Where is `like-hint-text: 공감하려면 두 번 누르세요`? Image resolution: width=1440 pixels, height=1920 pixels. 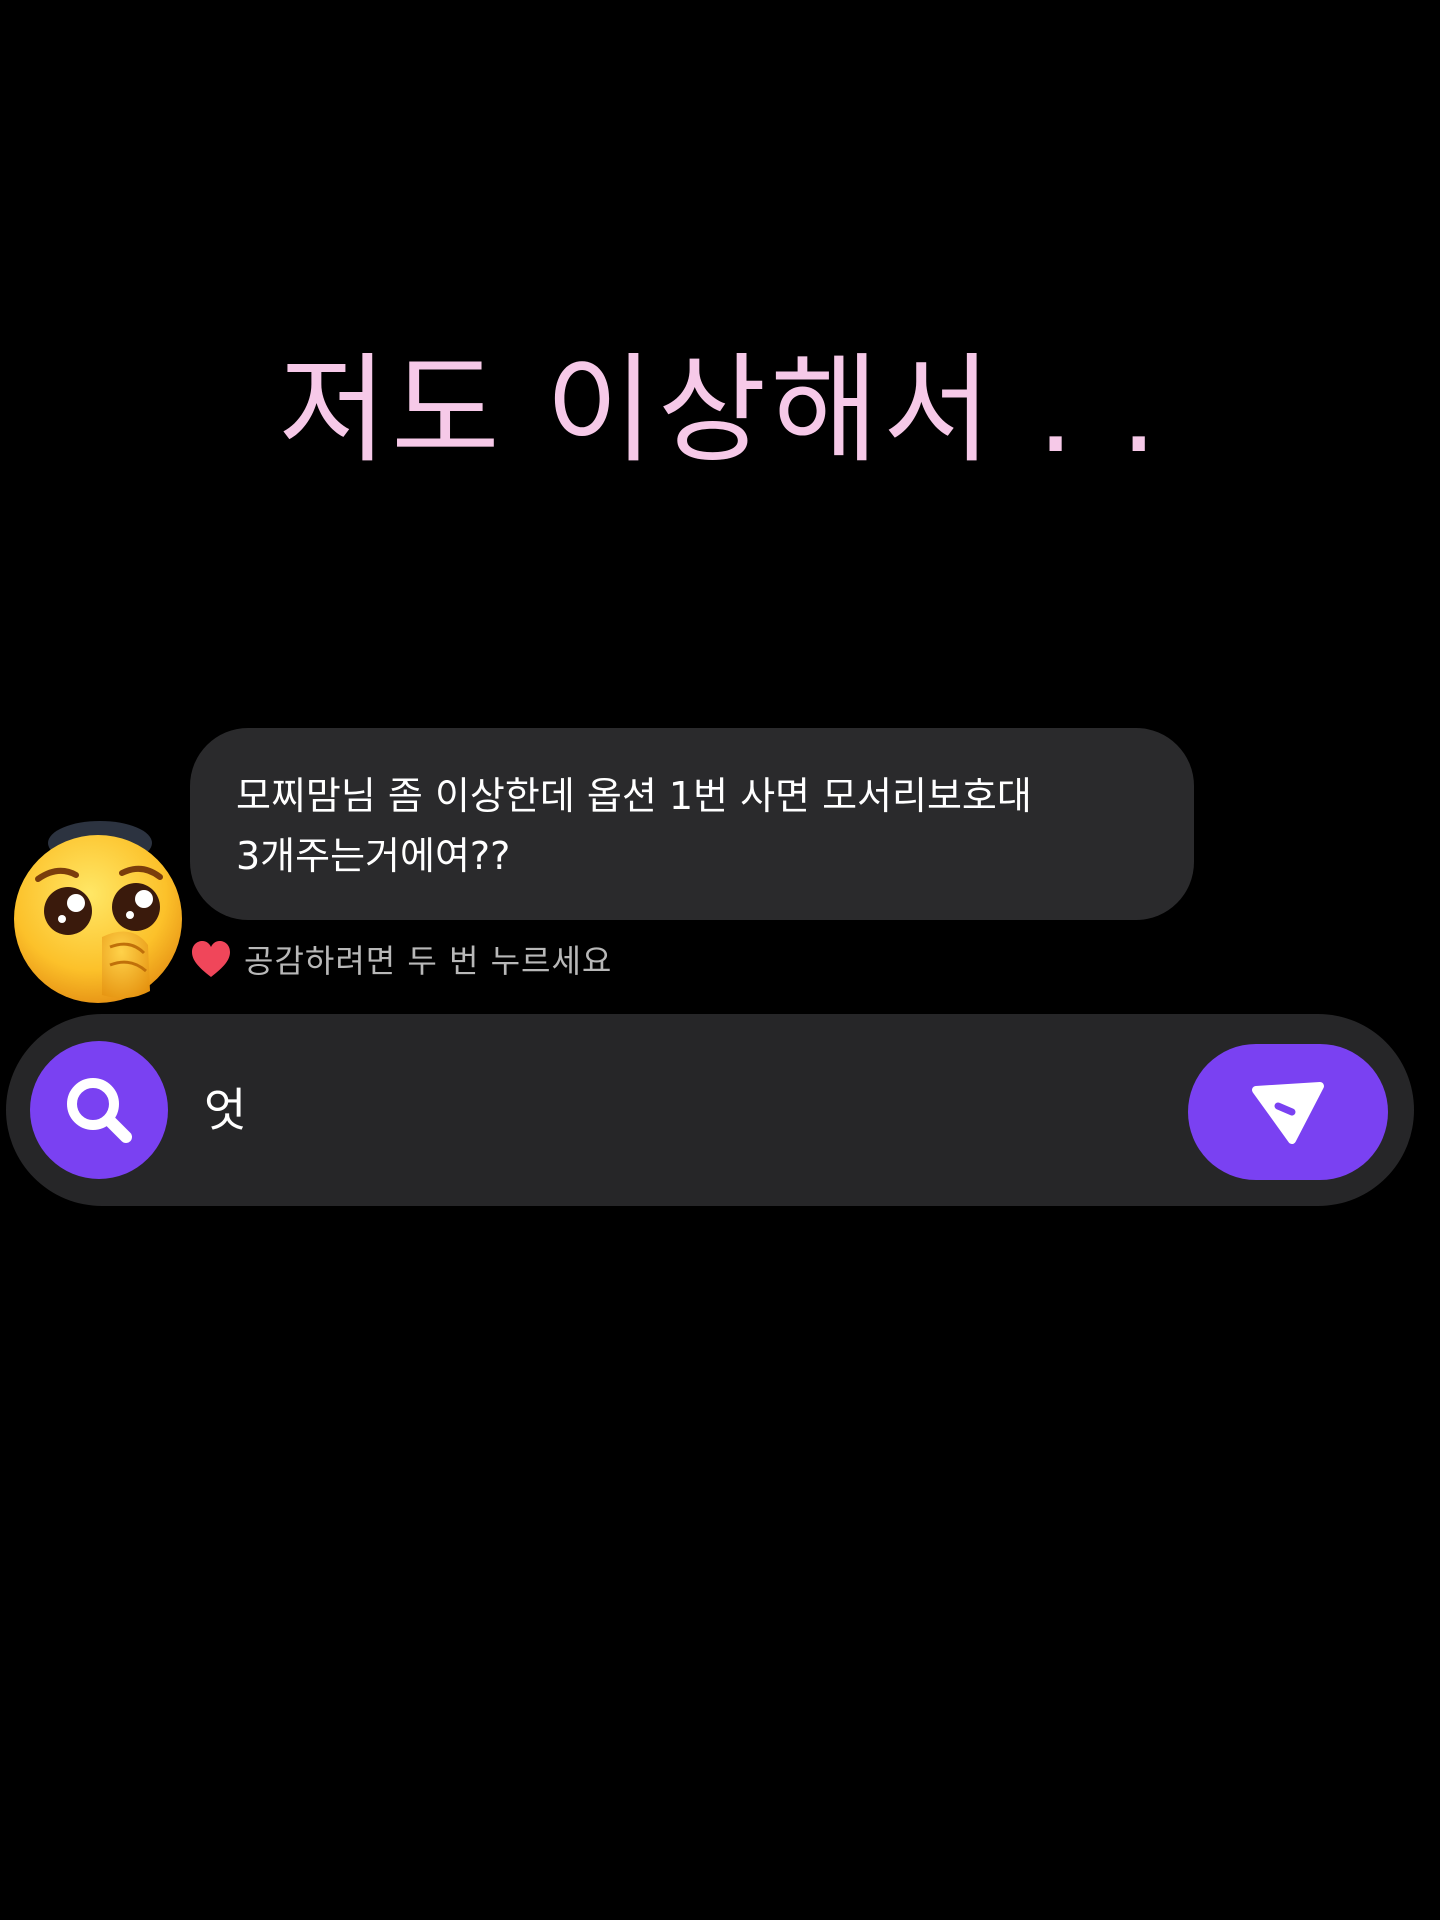
like-hint-text: 공감하려면 두 번 누르세요 is located at coordinates (428, 961).